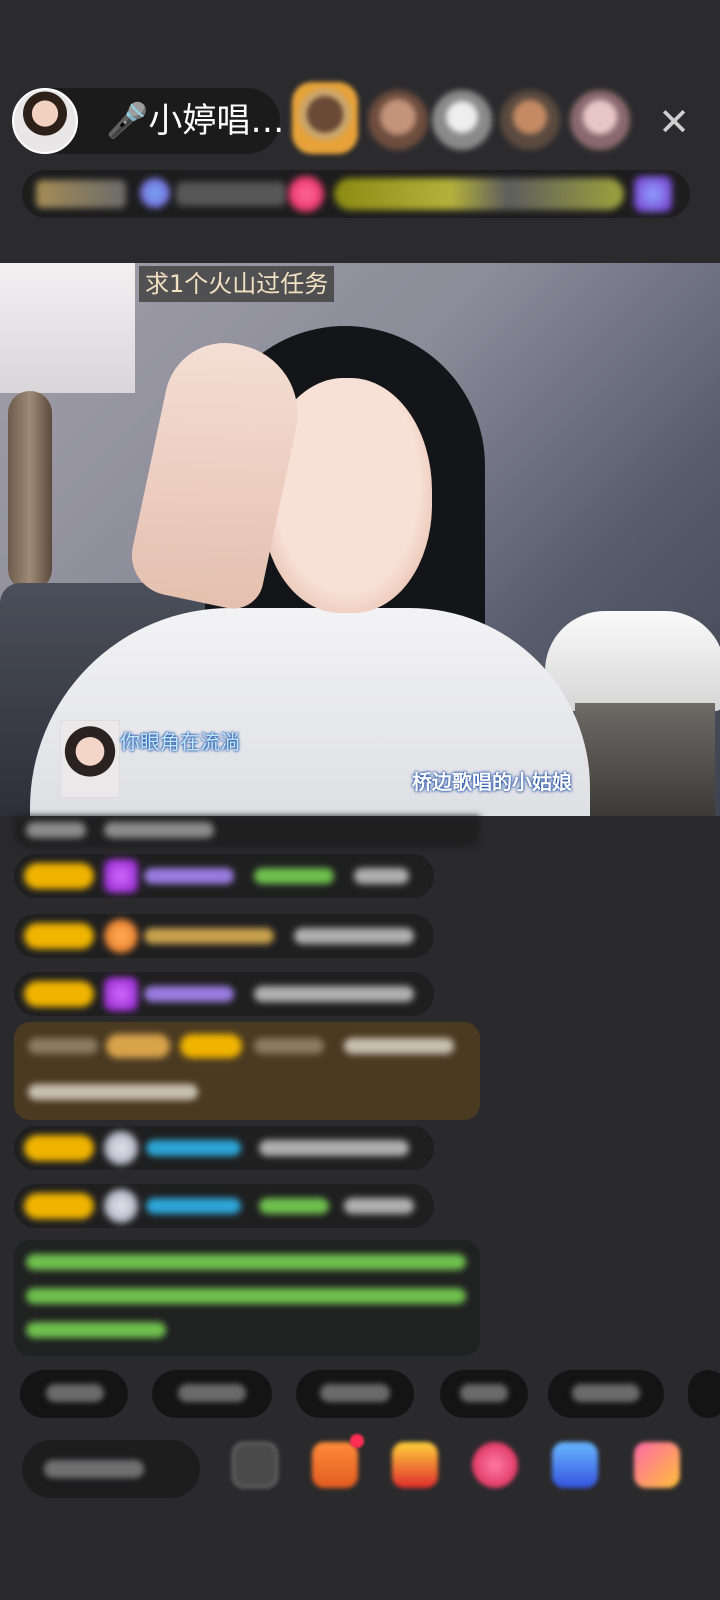  Describe the element at coordinates (90, 759) in the screenshot. I see `singer-thumbnail` at that location.